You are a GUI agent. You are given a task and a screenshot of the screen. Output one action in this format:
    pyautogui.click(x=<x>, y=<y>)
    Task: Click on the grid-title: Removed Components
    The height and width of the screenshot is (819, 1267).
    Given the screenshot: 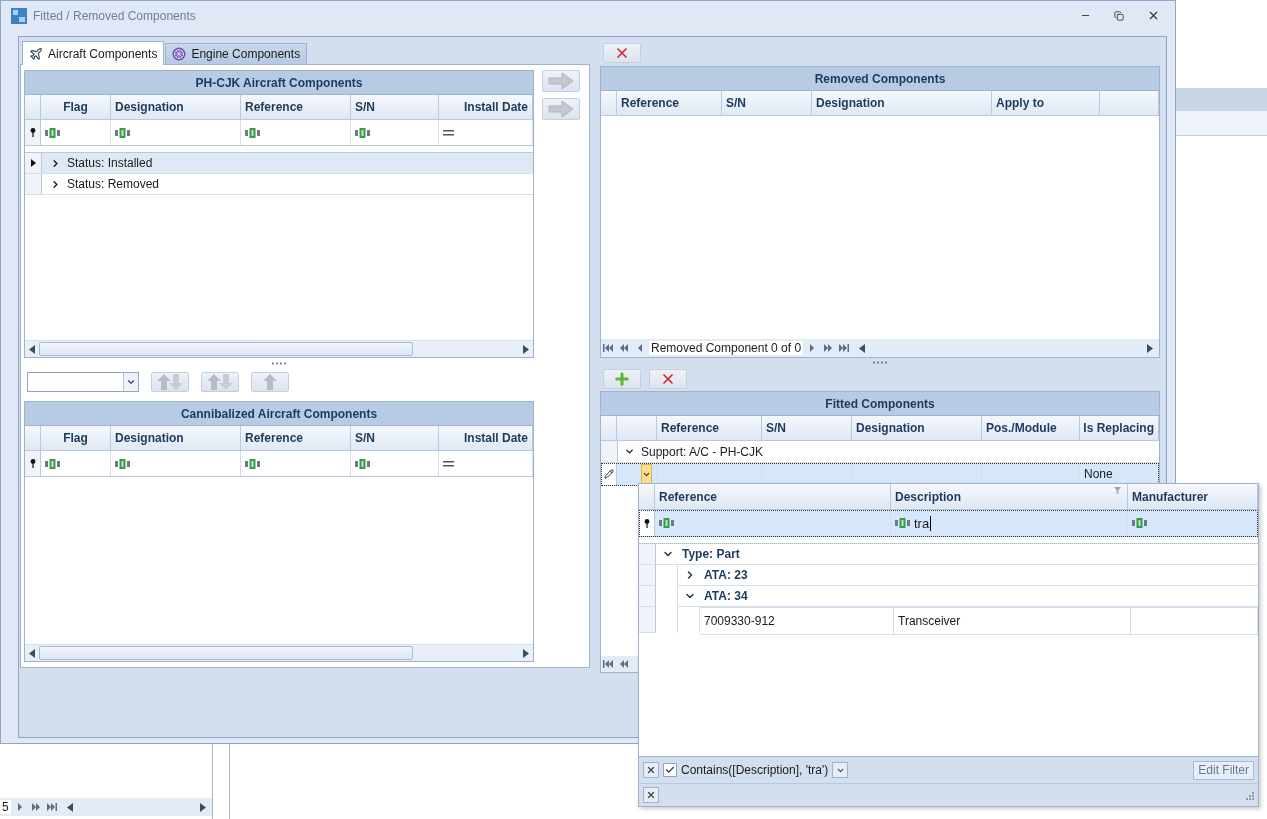 What is the action you would take?
    pyautogui.click(x=880, y=79)
    